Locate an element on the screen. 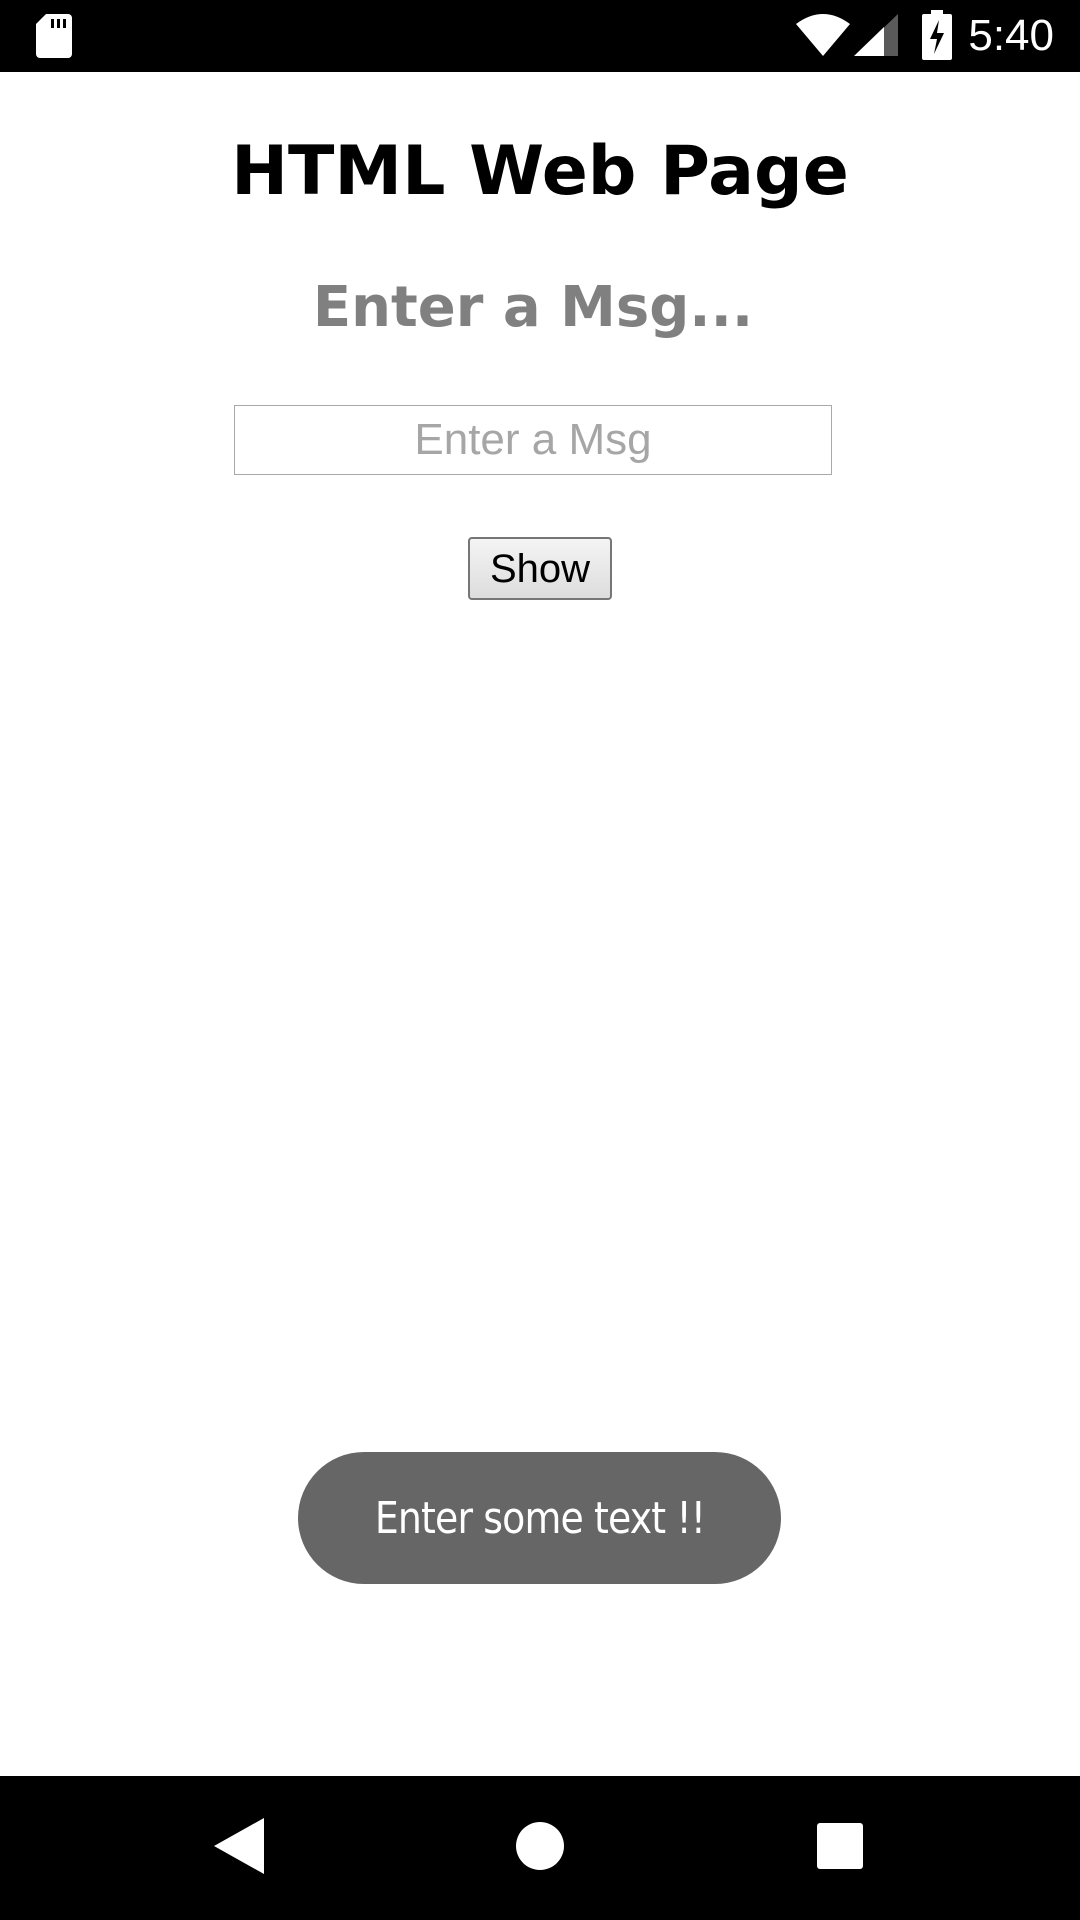 Image resolution: width=1080 pixels, height=1920 pixels. home-icon is located at coordinates (540, 1846).